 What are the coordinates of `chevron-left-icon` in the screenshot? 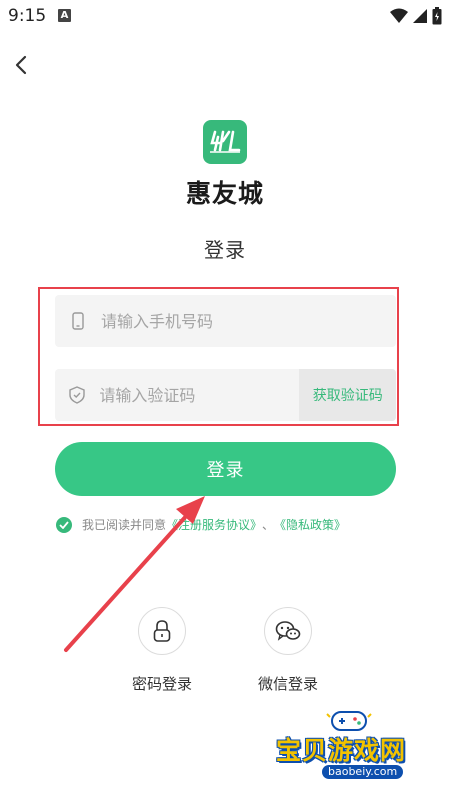 It's located at (21, 65).